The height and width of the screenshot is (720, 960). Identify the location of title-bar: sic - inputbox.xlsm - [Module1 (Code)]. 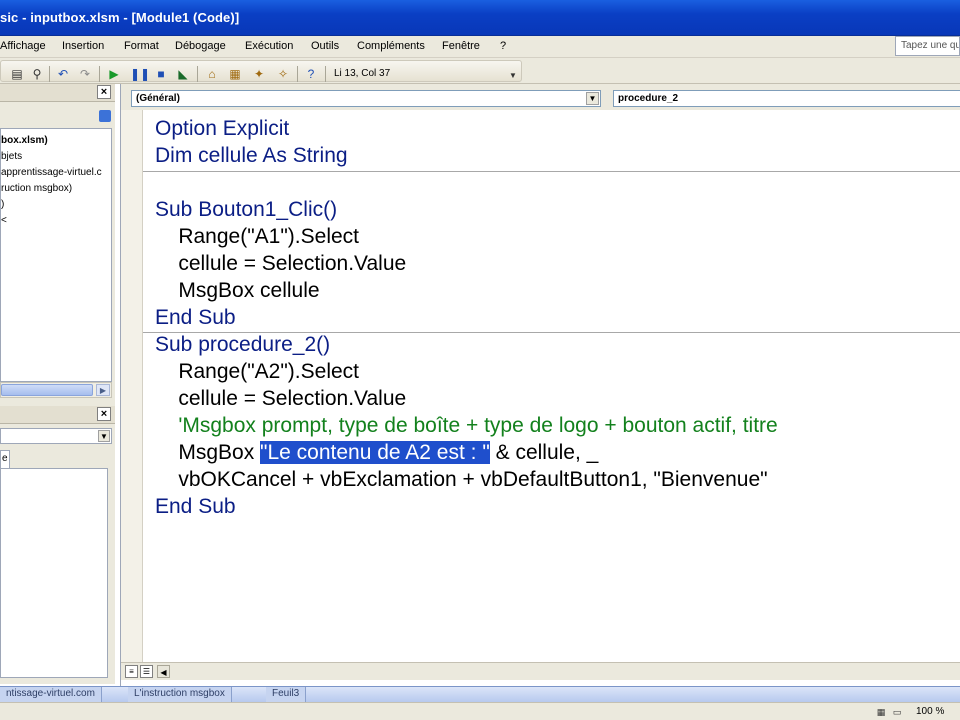
(480, 18).